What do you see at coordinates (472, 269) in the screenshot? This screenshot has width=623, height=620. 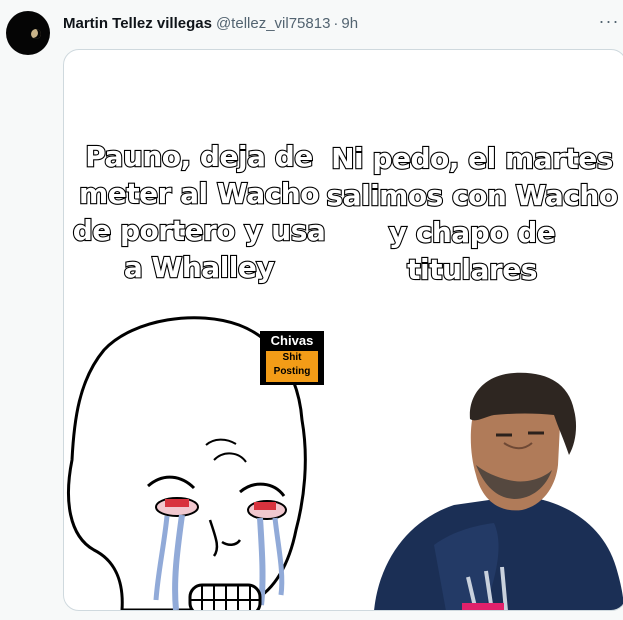 I see `right-caption-line: titulares` at bounding box center [472, 269].